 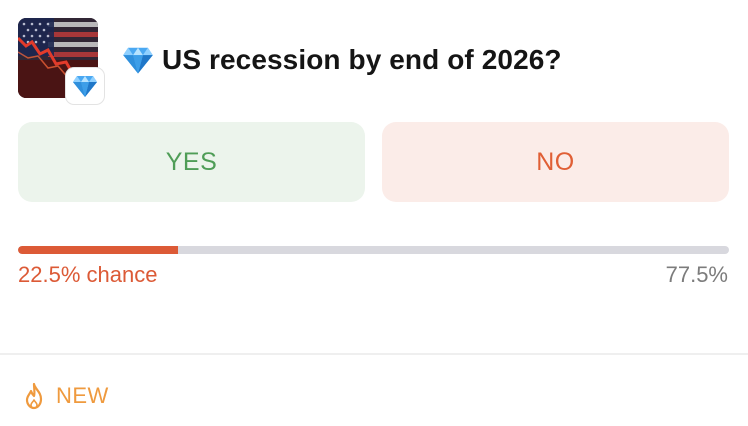 I want to click on market-title-row: US recession by end of 2026?, so click(x=342, y=60).